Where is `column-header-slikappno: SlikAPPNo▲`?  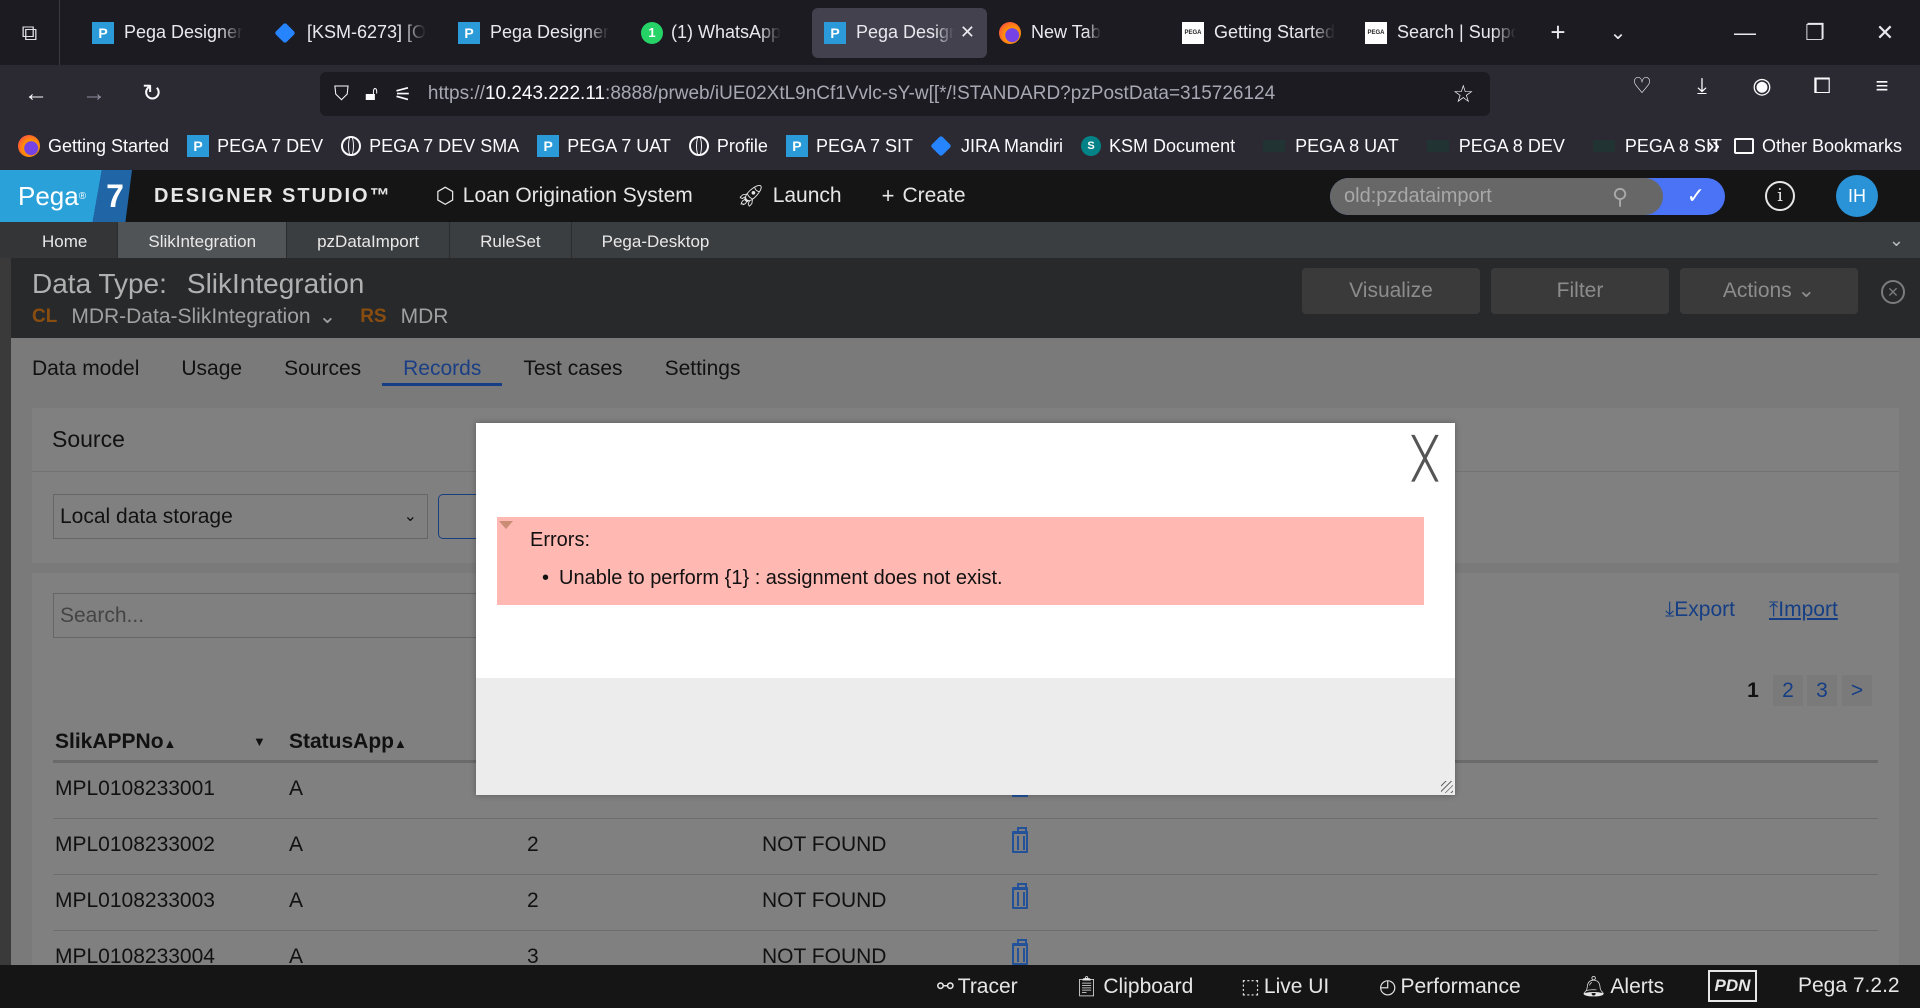
column-header-slikappno: SlikAPPNo▲ is located at coordinates (115, 742).